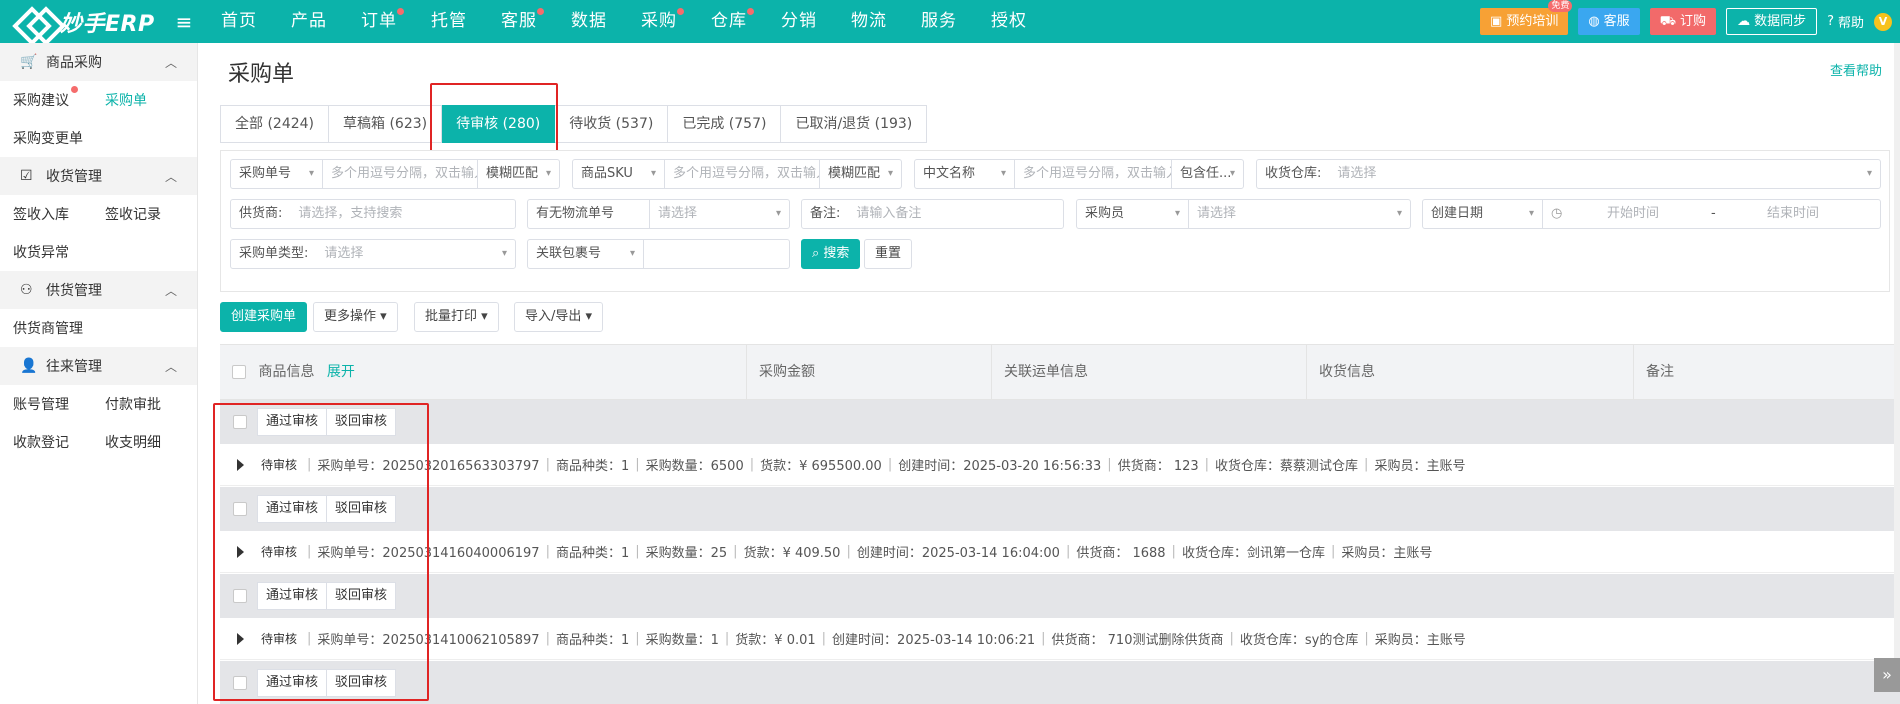 The height and width of the screenshot is (704, 1900). What do you see at coordinates (59, 328) in the screenshot?
I see `sidebar-item-supplier-management: 供货商管理` at bounding box center [59, 328].